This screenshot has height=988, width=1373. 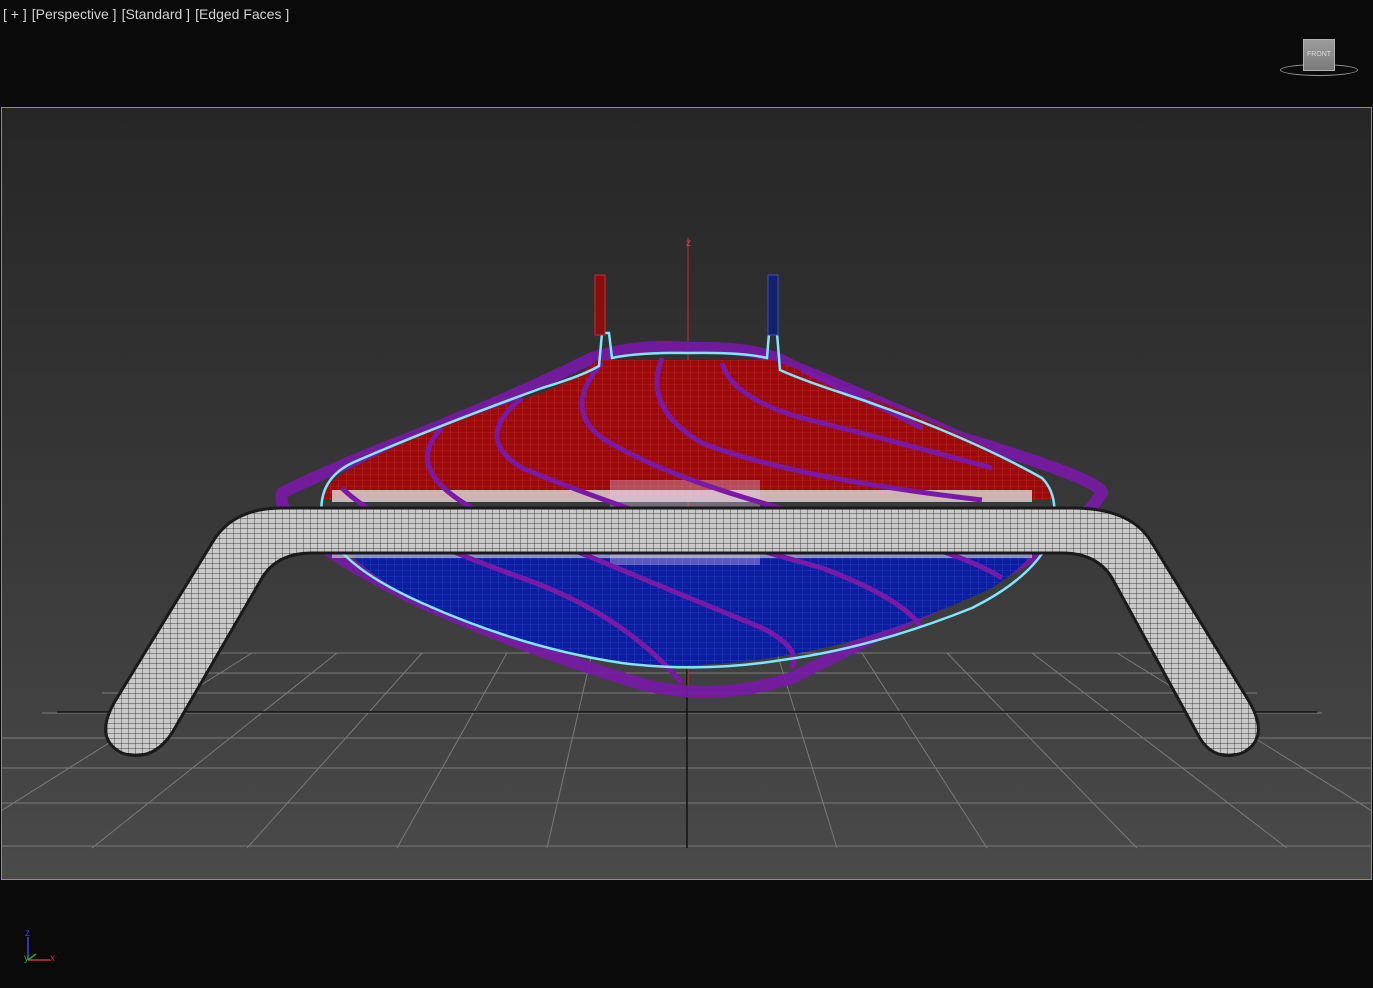 I want to click on viewcube-front-face: FRONT, so click(x=1319, y=55).